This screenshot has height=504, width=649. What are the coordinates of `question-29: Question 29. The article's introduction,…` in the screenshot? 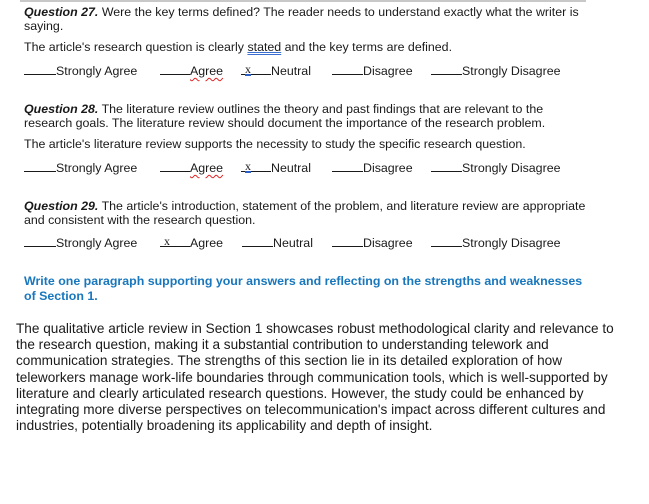 It's located at (309, 224).